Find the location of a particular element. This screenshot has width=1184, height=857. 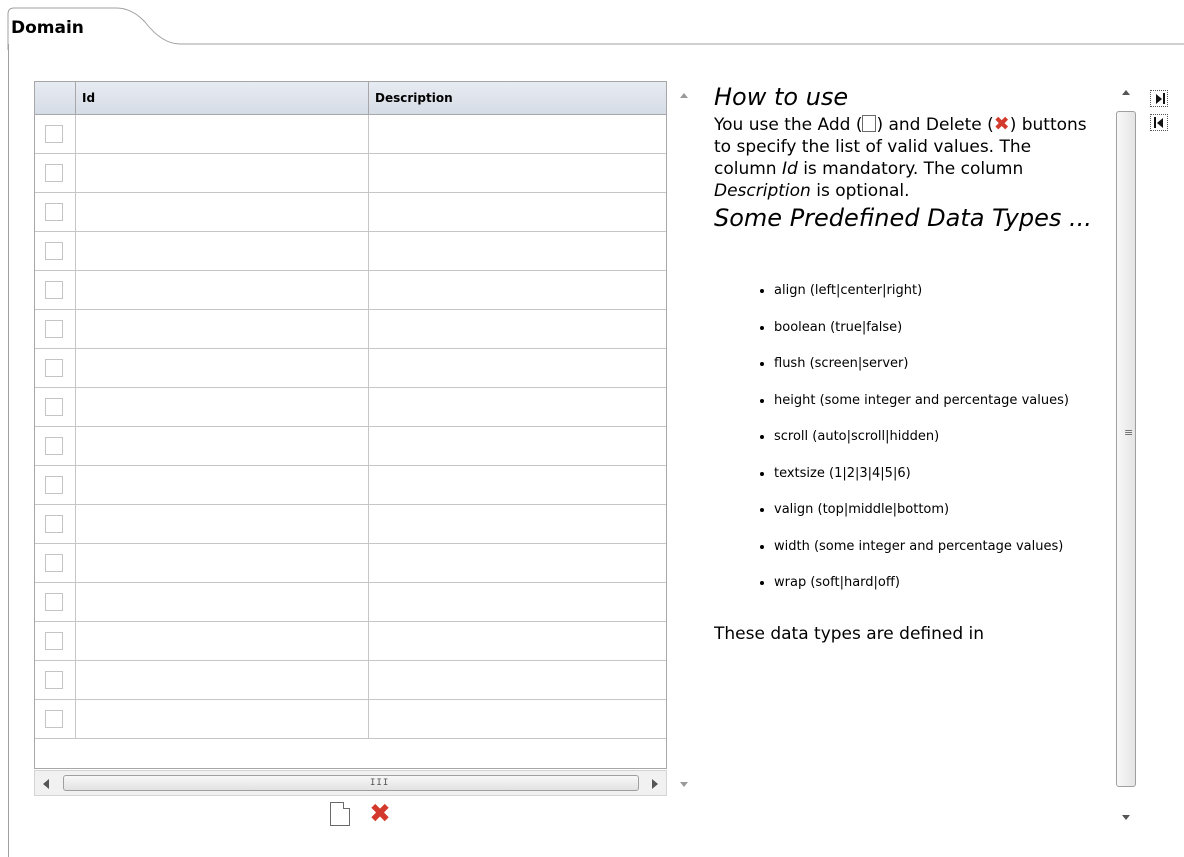

scrollbar-thumb: III is located at coordinates (351, 783).